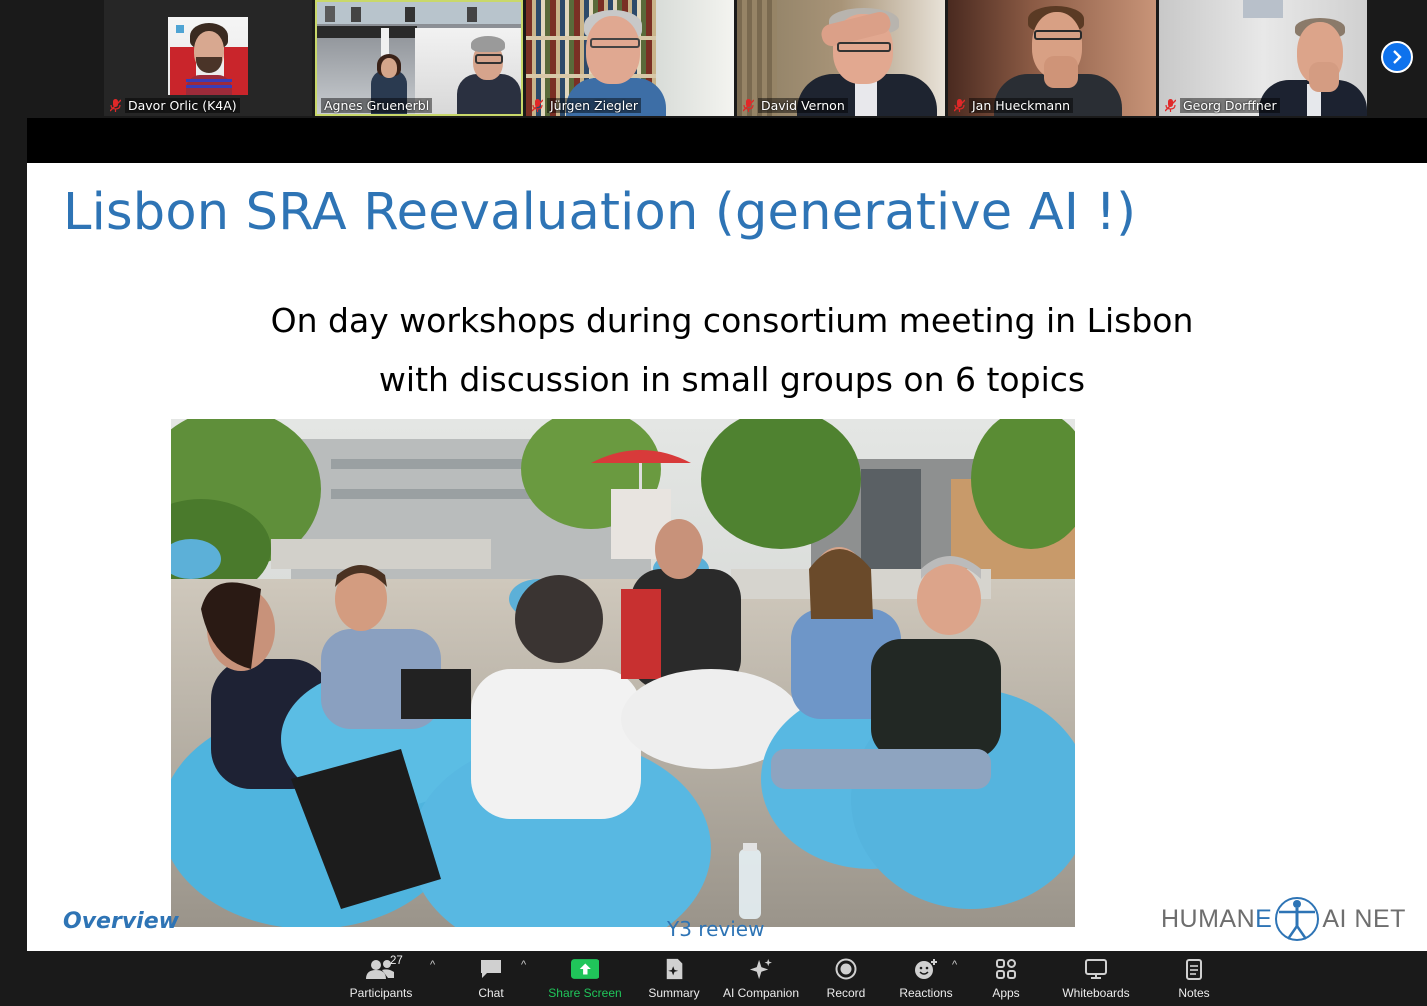  Describe the element at coordinates (1096, 980) in the screenshot. I see `whiteboards-button: Whiteboards` at that location.